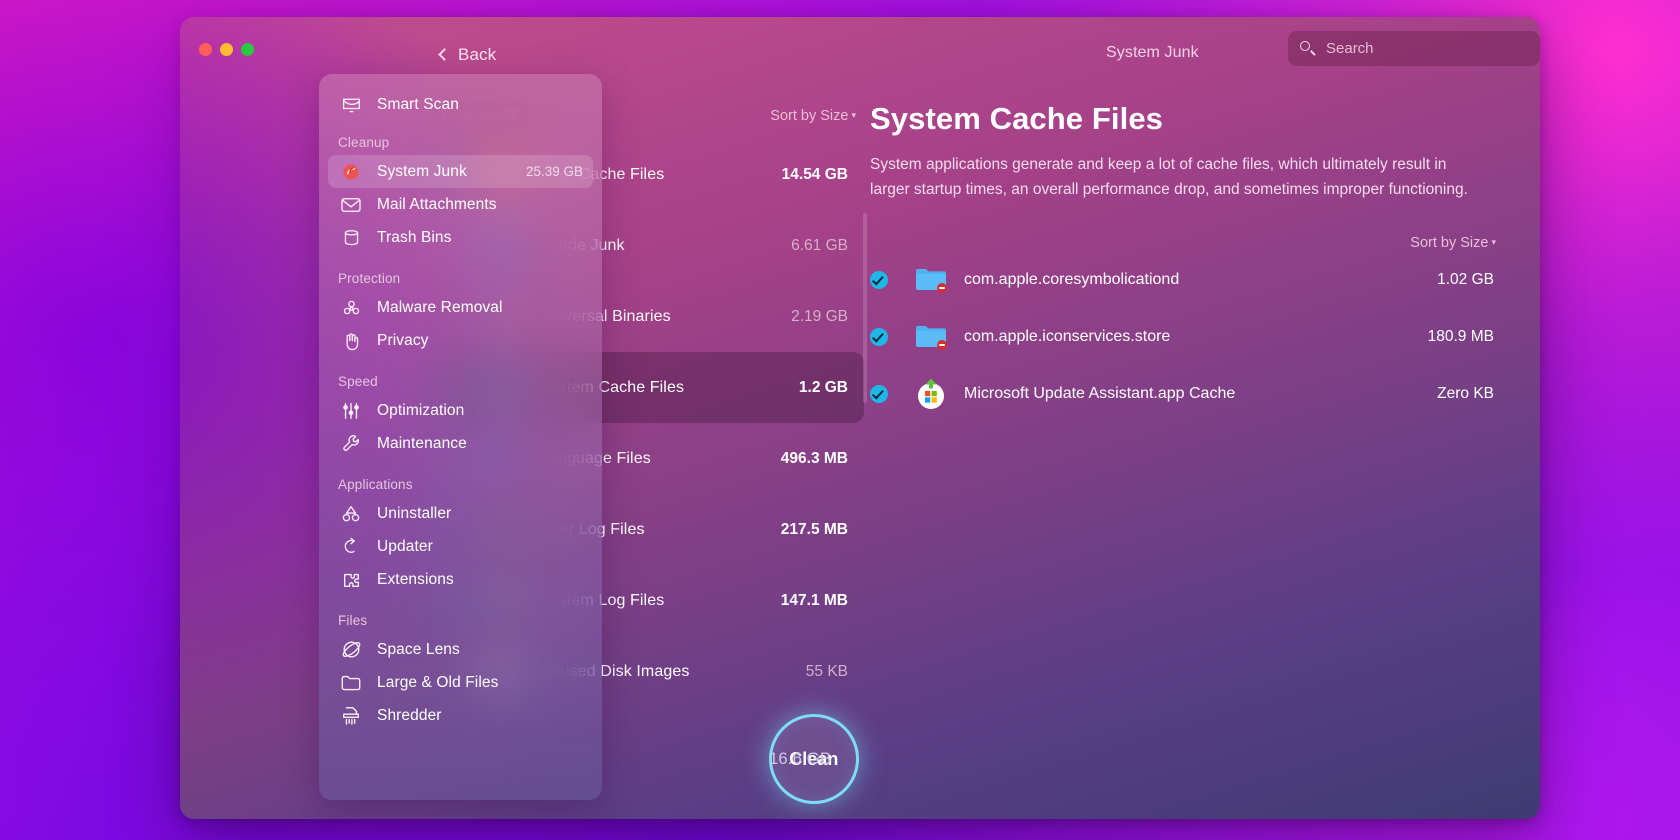 This screenshot has height=840, width=1680. What do you see at coordinates (351, 547) in the screenshot?
I see `updater-icon` at bounding box center [351, 547].